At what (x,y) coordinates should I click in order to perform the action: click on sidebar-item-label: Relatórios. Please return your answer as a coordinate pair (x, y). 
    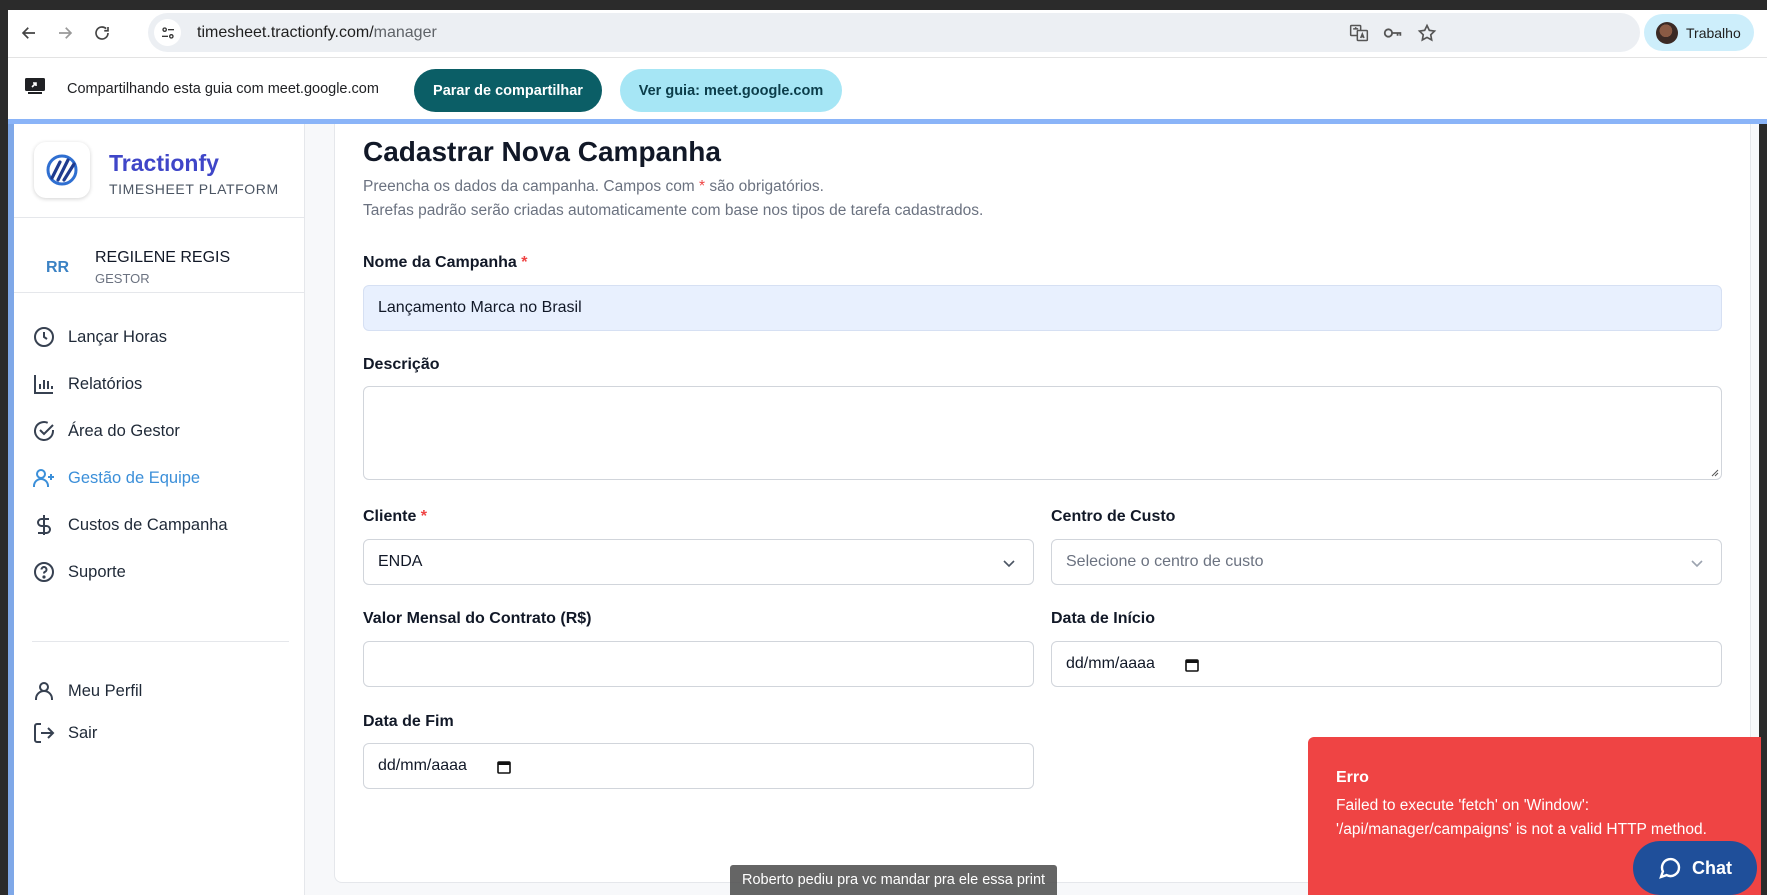
    Looking at the image, I should click on (105, 383).